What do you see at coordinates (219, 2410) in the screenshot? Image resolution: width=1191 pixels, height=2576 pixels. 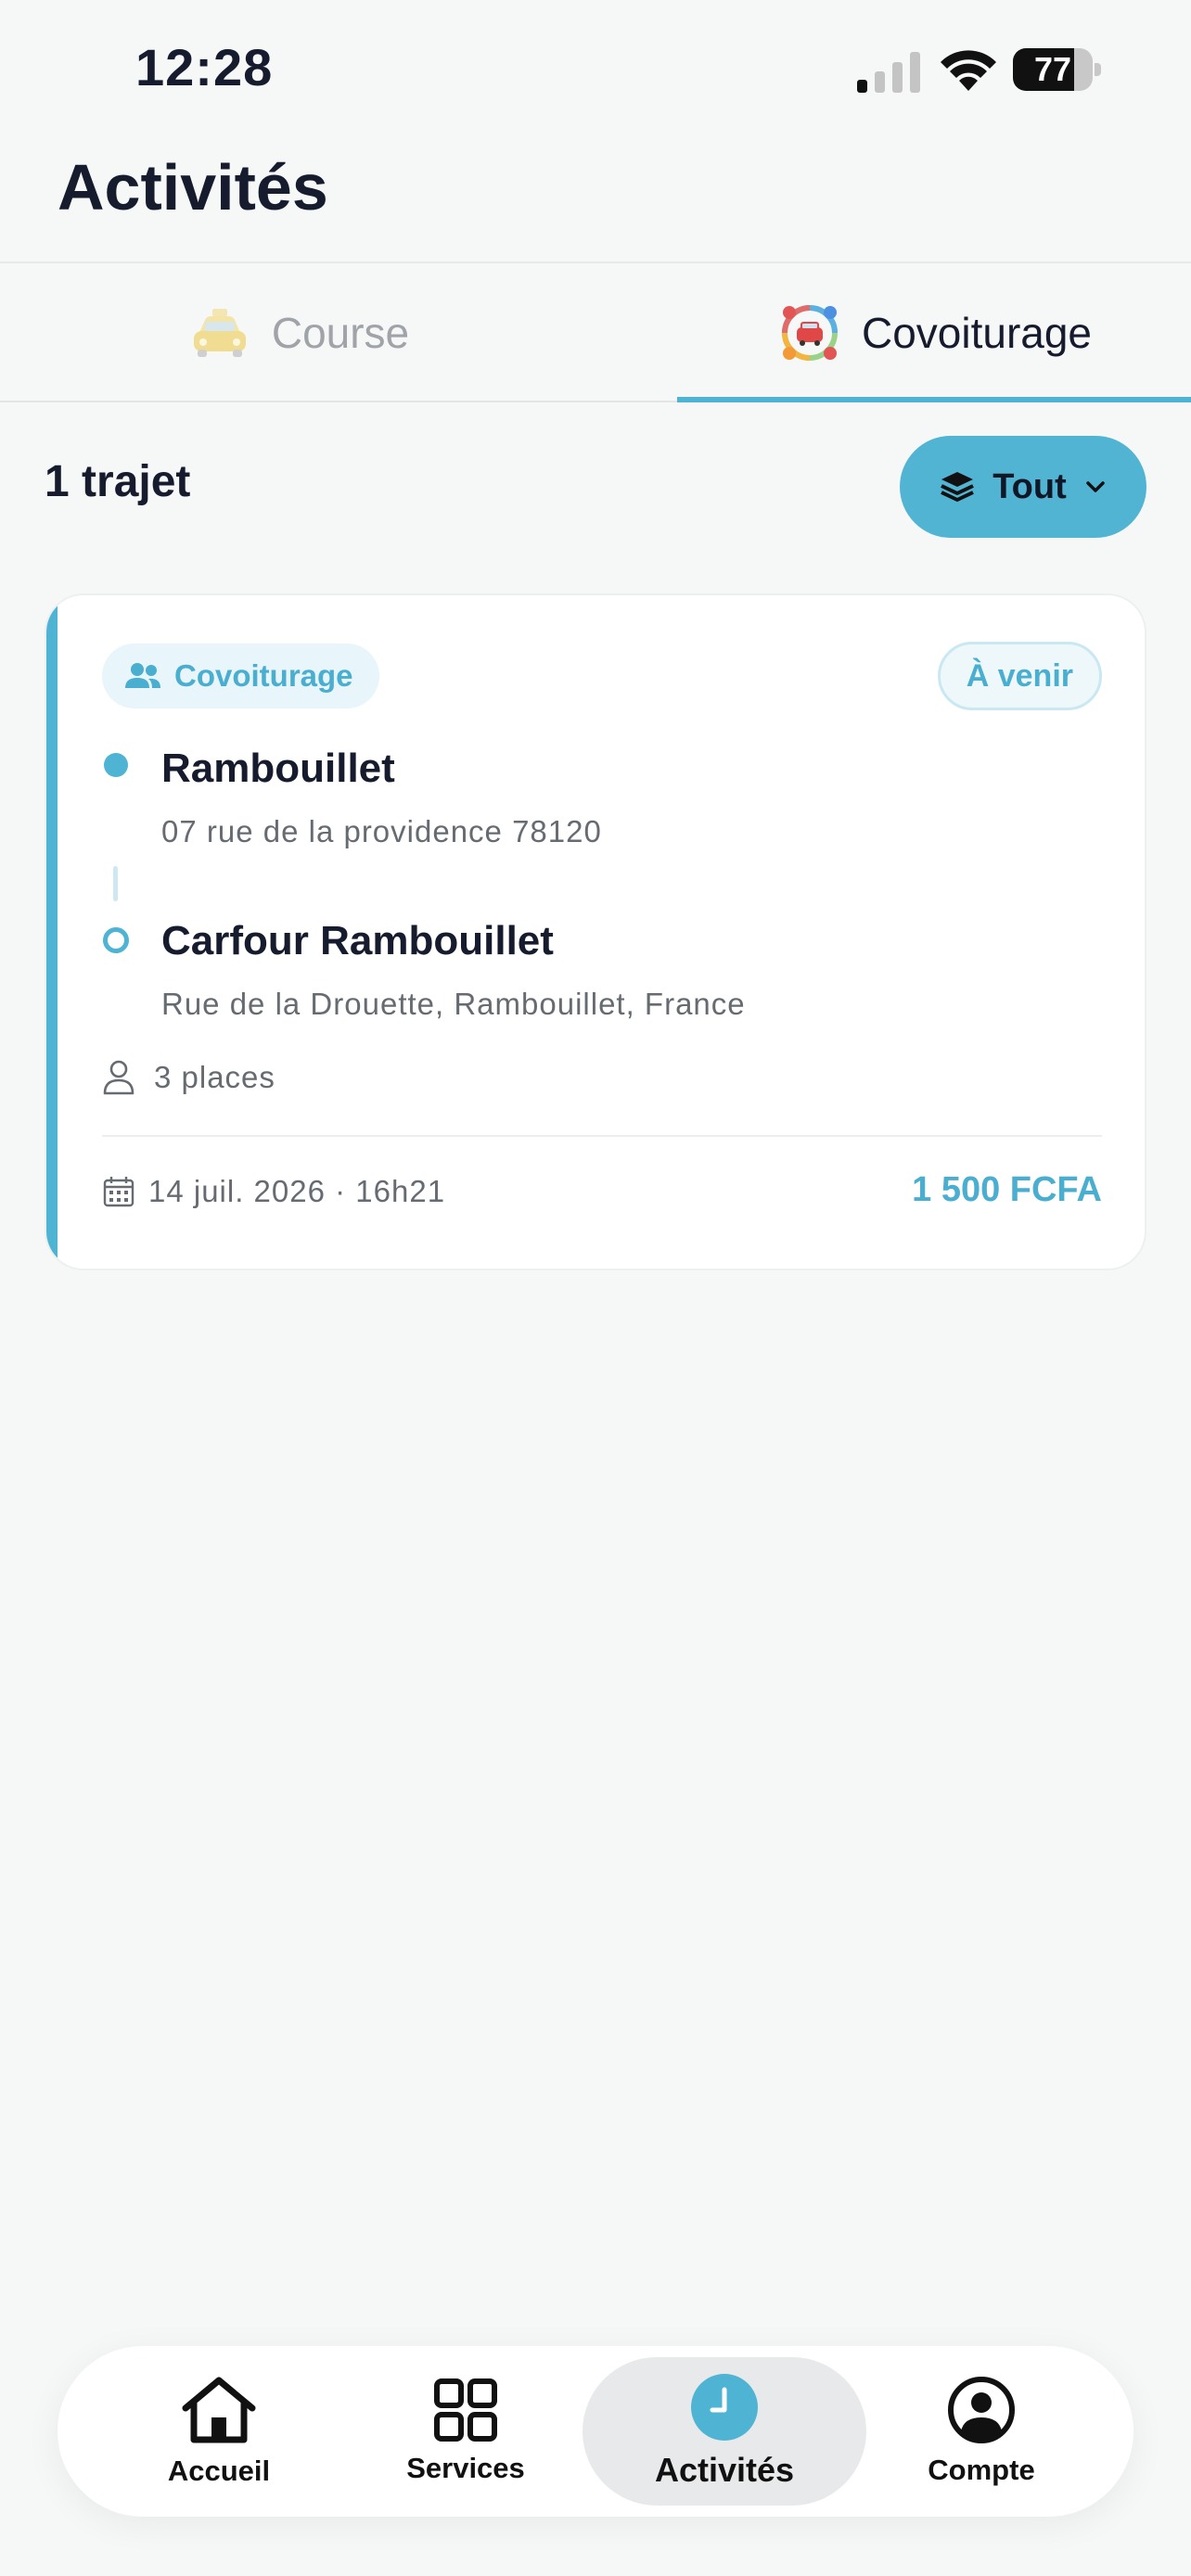 I see `home-icon` at bounding box center [219, 2410].